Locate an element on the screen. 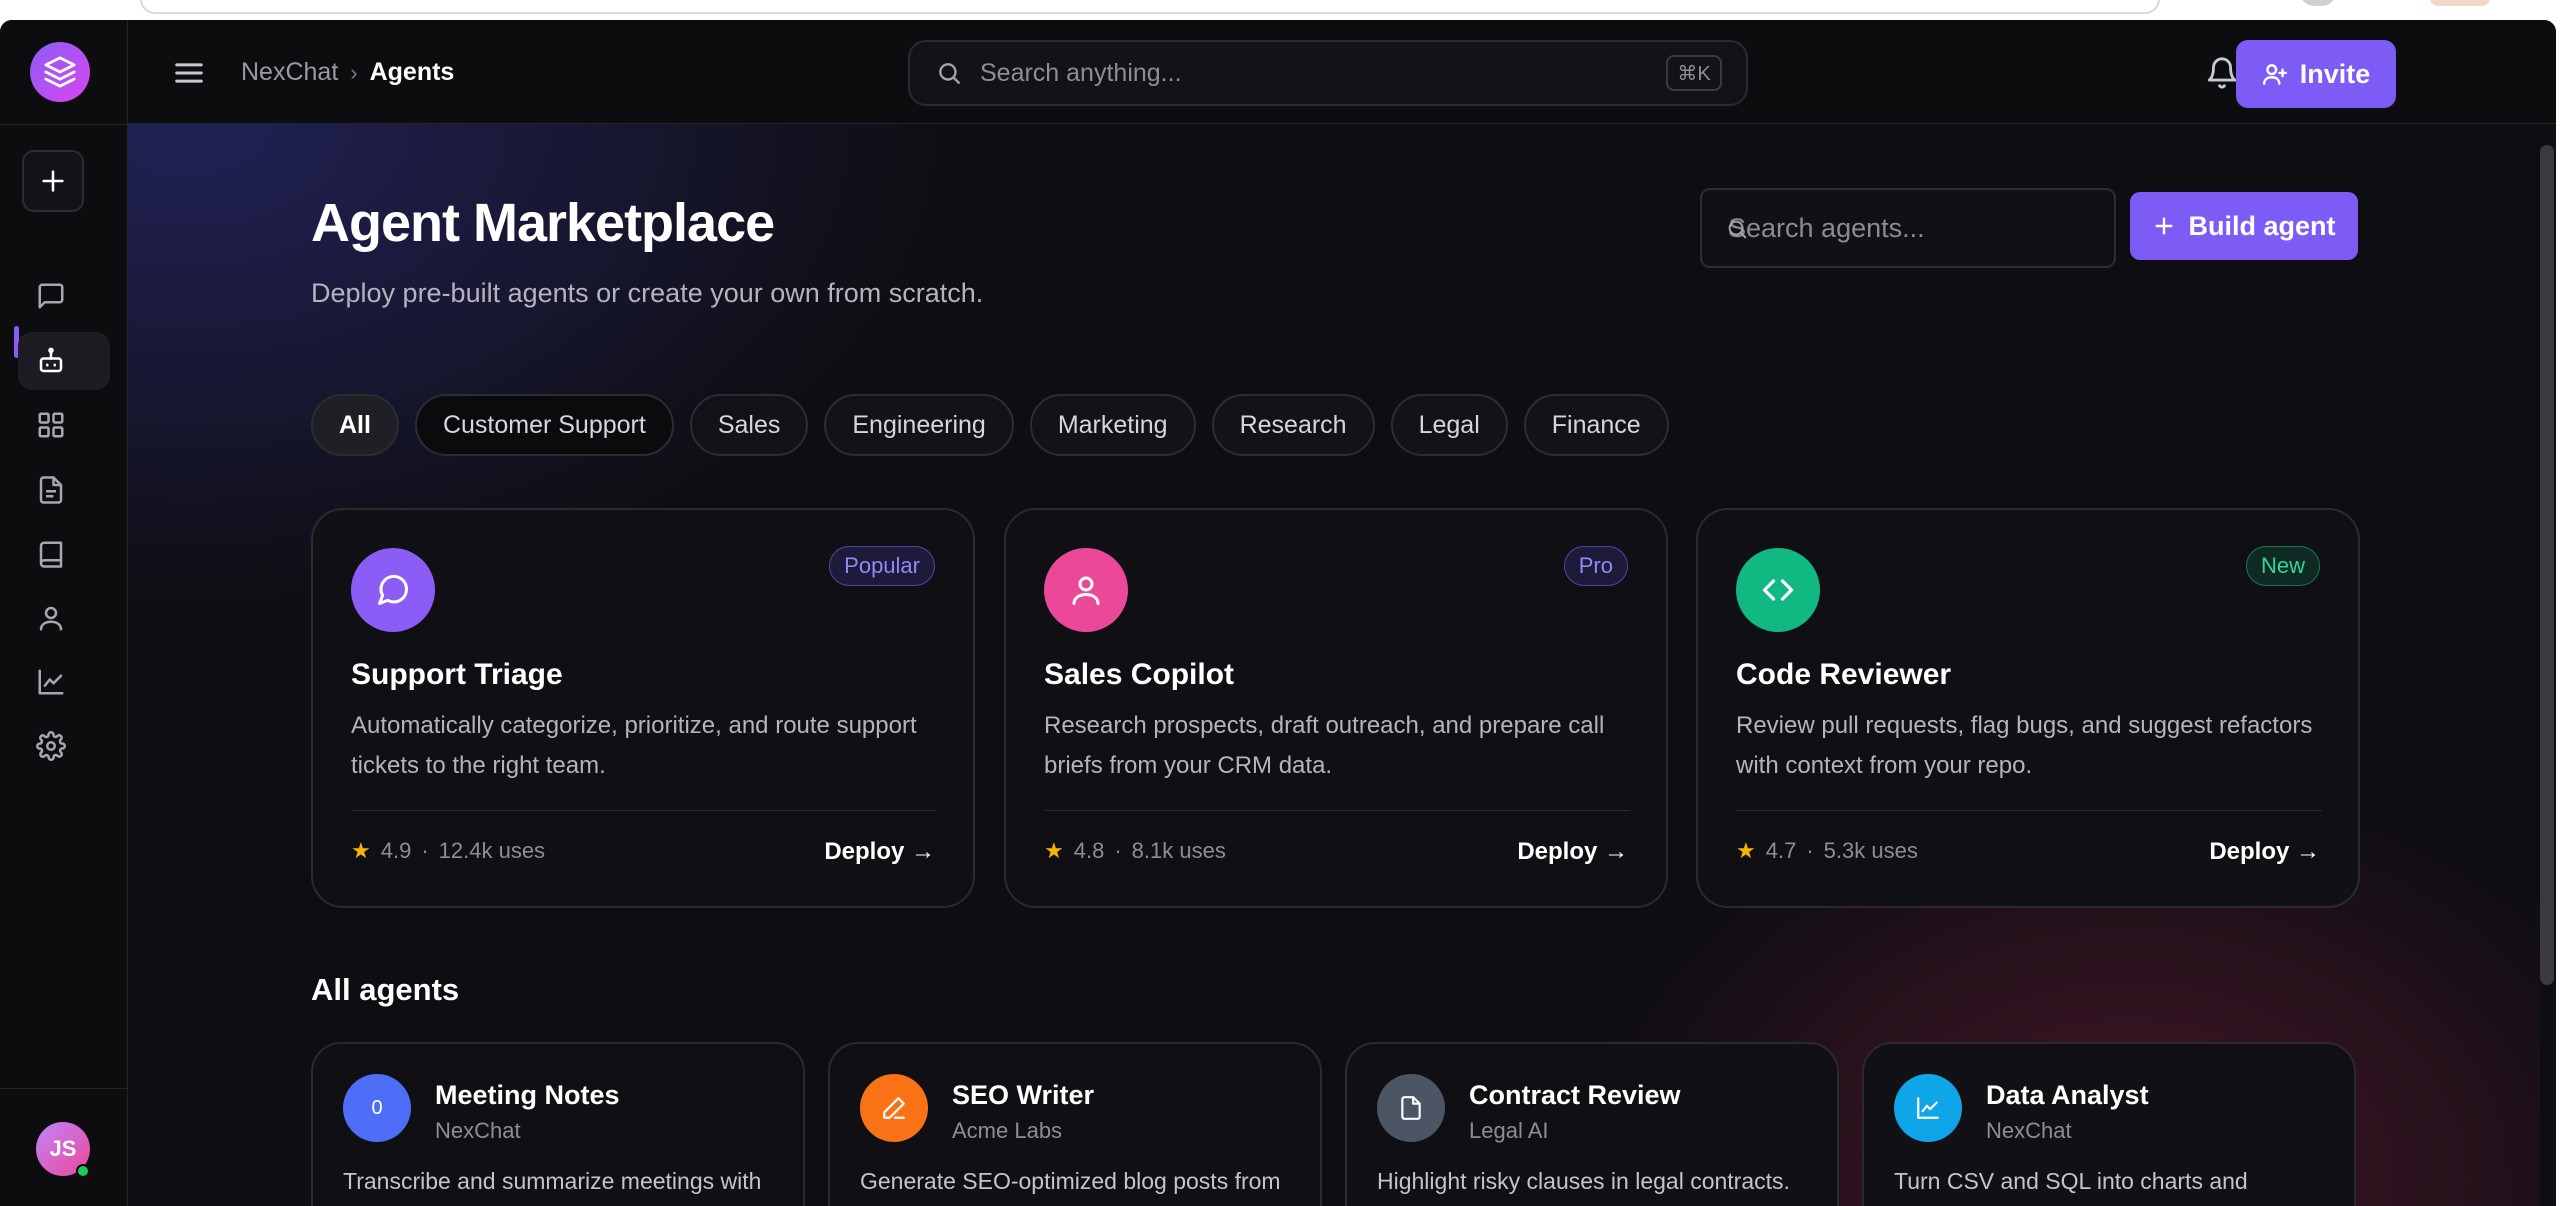  sidebar-item-chats is located at coordinates (64, 296).